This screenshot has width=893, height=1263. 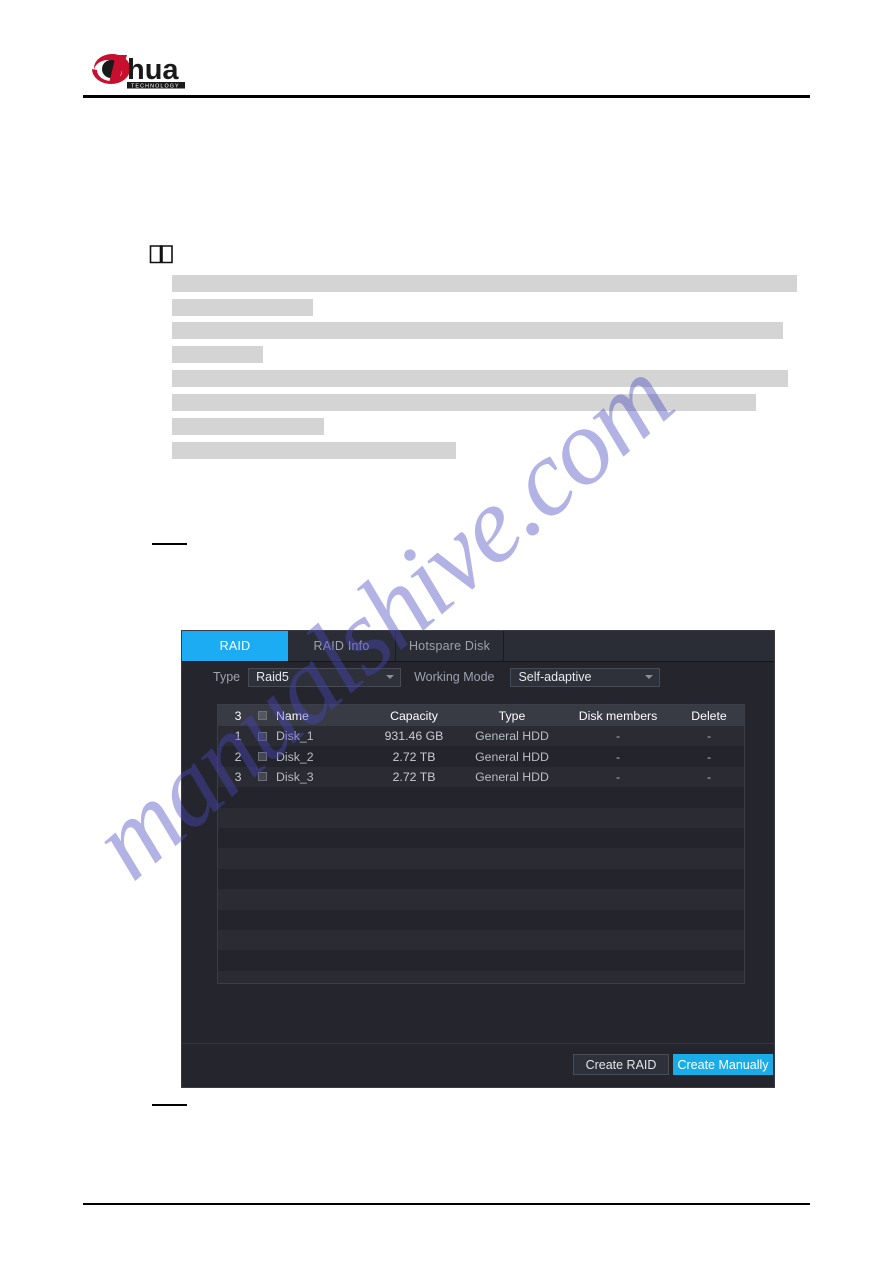 I want to click on row-name: Disk_3, so click(x=295, y=776).